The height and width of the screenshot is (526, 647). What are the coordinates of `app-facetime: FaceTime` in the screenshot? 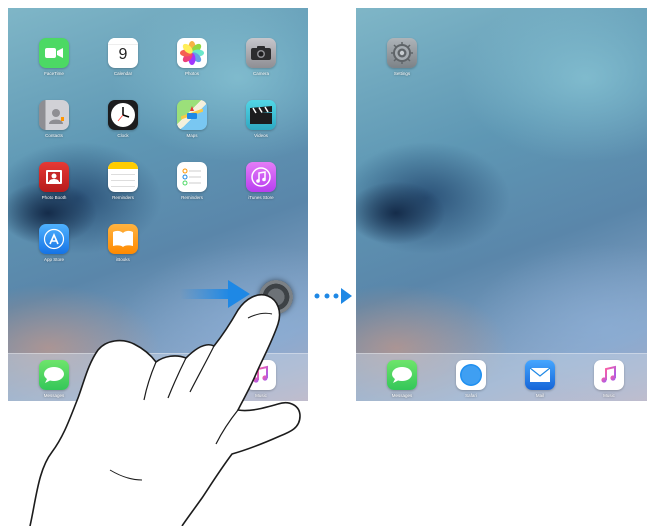 It's located at (54, 57).